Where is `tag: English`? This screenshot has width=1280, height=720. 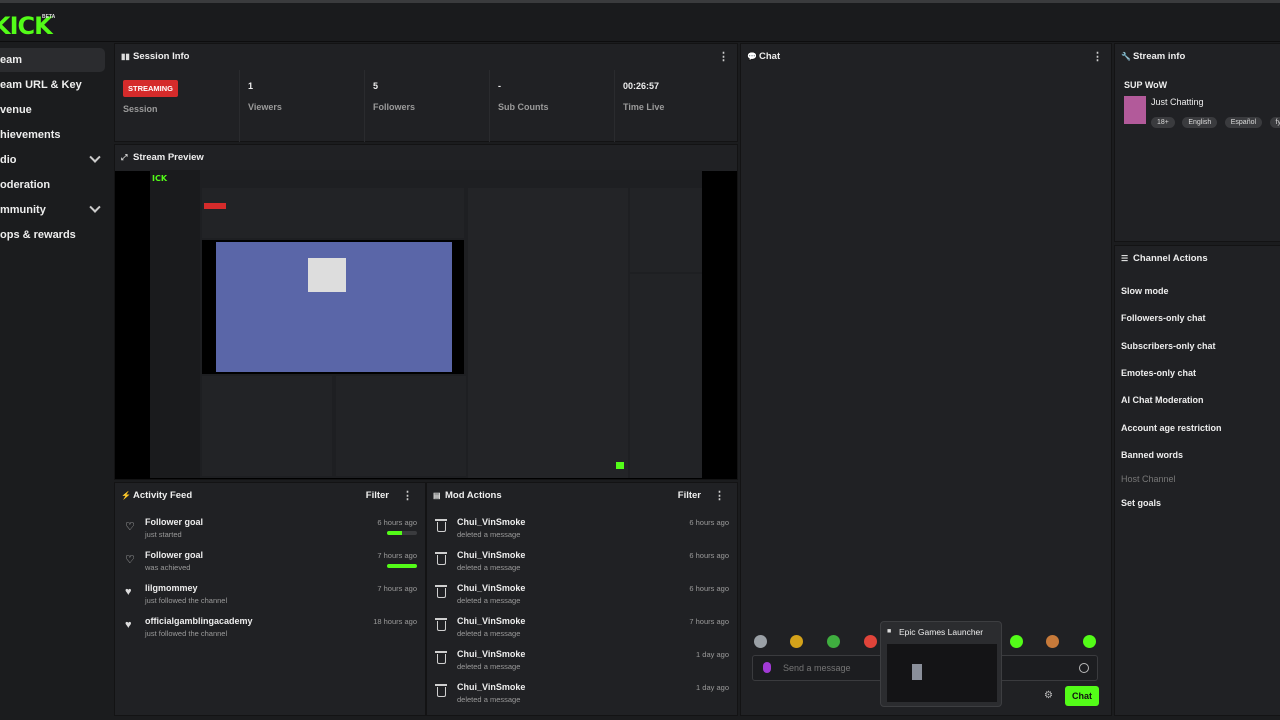
tag: English is located at coordinates (1200, 122).